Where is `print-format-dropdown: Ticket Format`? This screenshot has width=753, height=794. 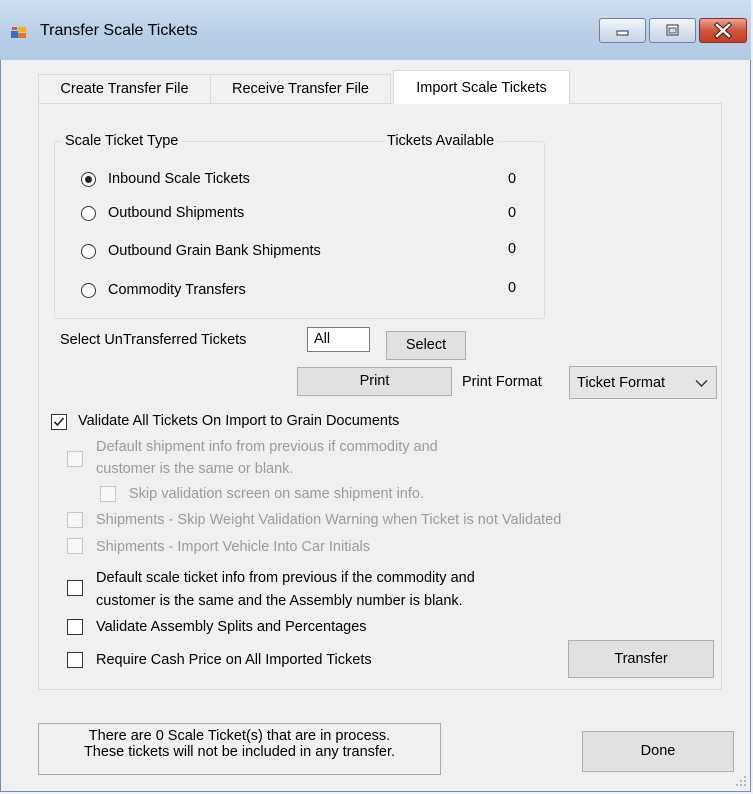 print-format-dropdown: Ticket Format is located at coordinates (643, 382).